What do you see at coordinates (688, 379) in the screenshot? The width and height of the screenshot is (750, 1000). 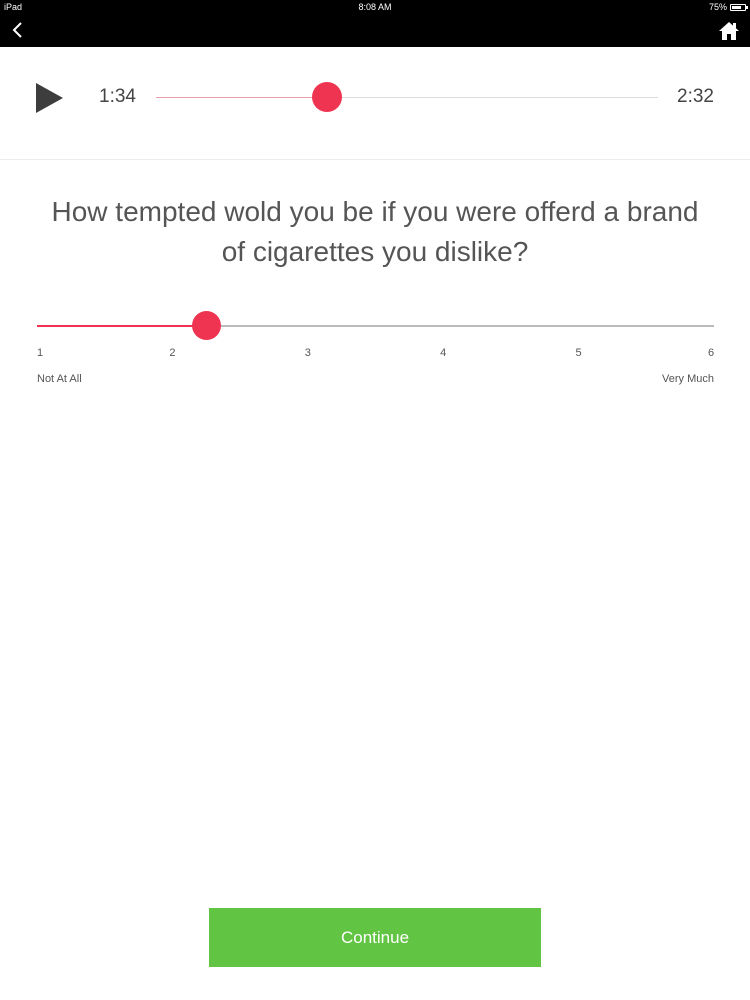 I see `scale-high-label: Very Much` at bounding box center [688, 379].